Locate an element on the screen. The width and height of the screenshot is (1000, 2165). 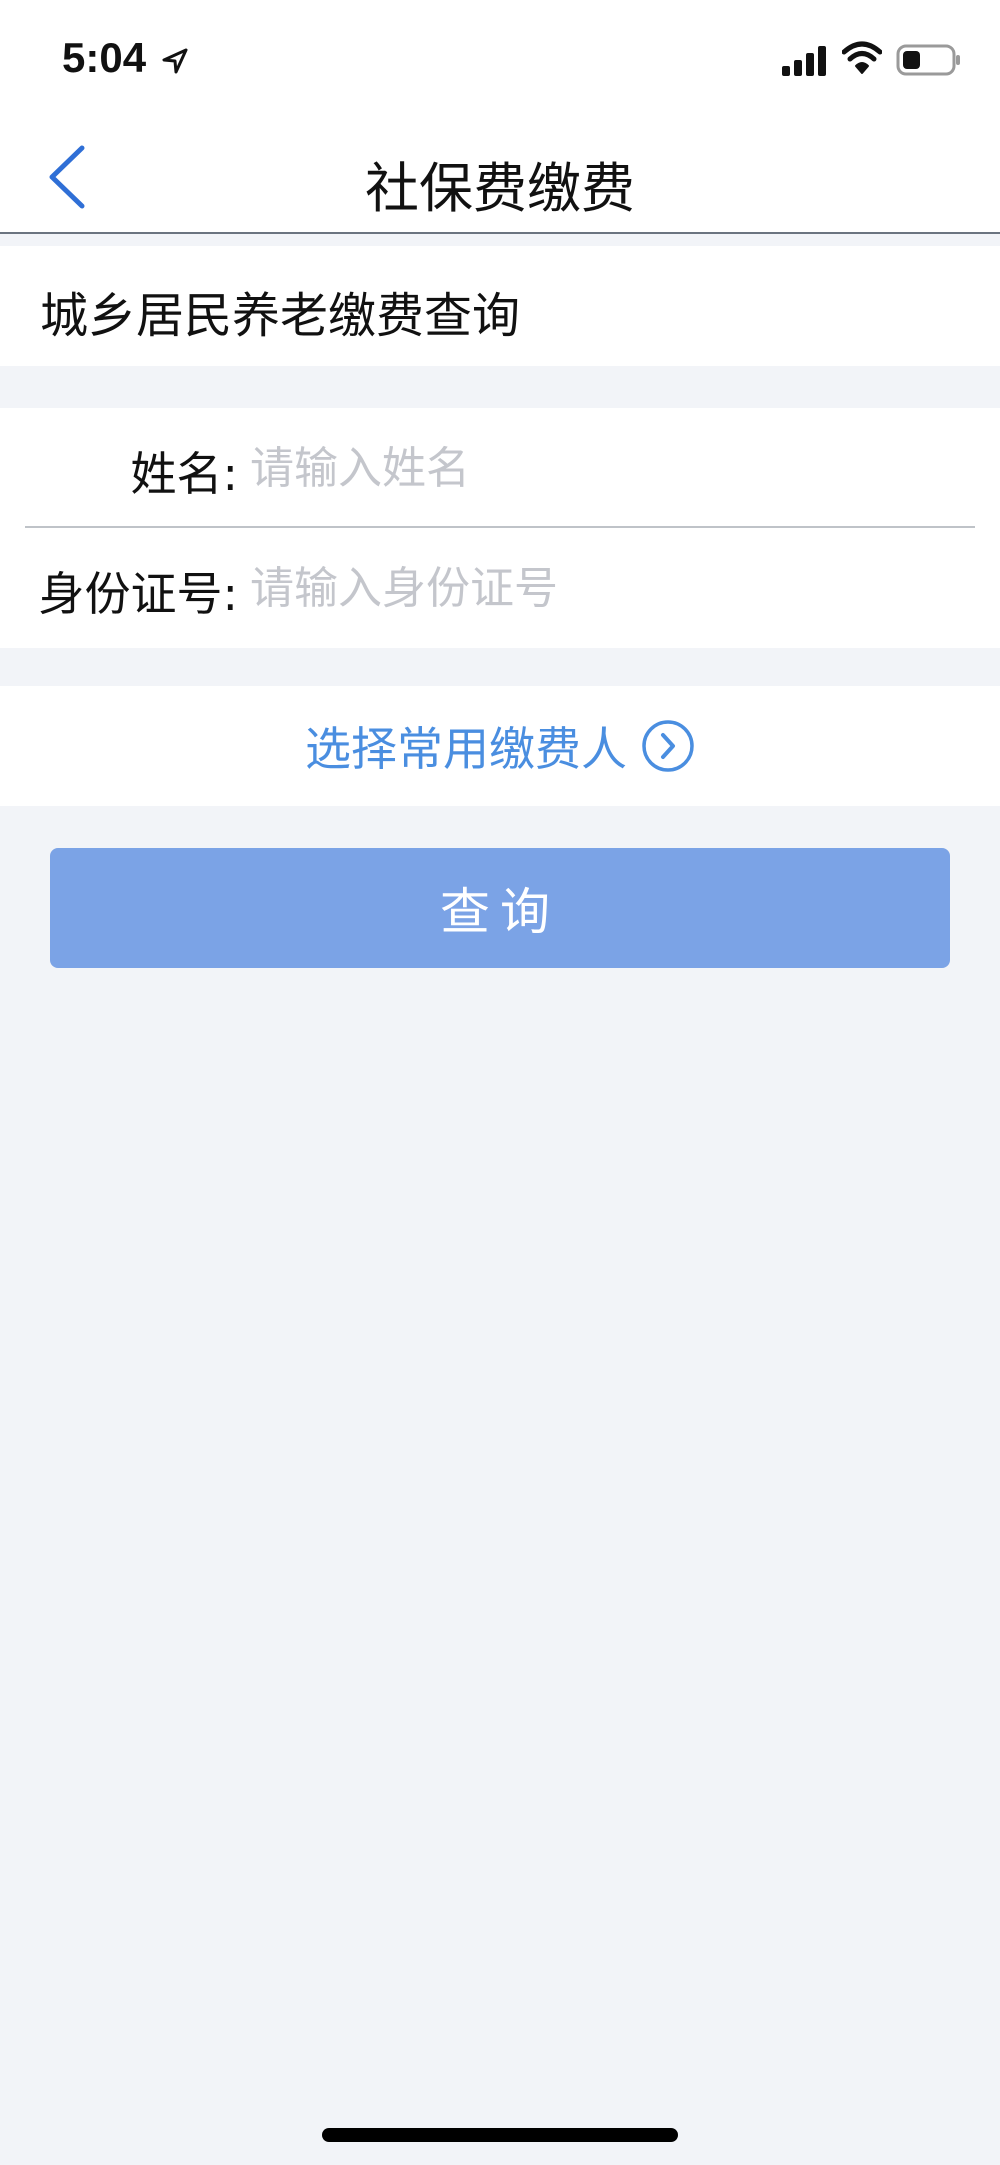
cellular-signal-icon is located at coordinates (804, 61).